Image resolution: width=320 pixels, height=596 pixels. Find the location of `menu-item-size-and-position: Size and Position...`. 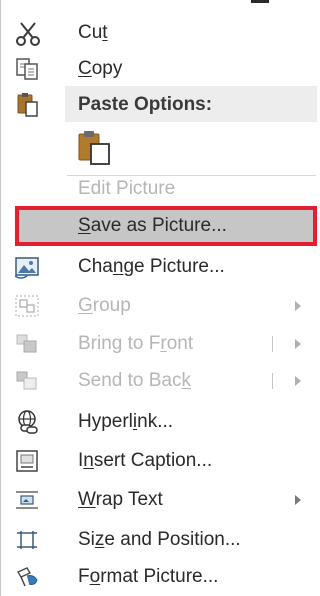

menu-item-size-and-position: Size and Position... is located at coordinates (159, 540).